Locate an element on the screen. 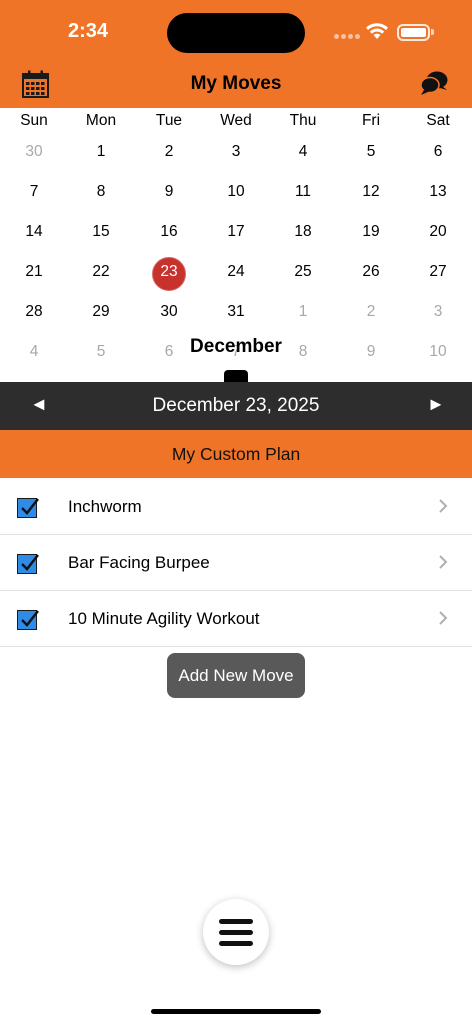 The height and width of the screenshot is (1024, 472). calendar-day: 24 is located at coordinates (236, 272).